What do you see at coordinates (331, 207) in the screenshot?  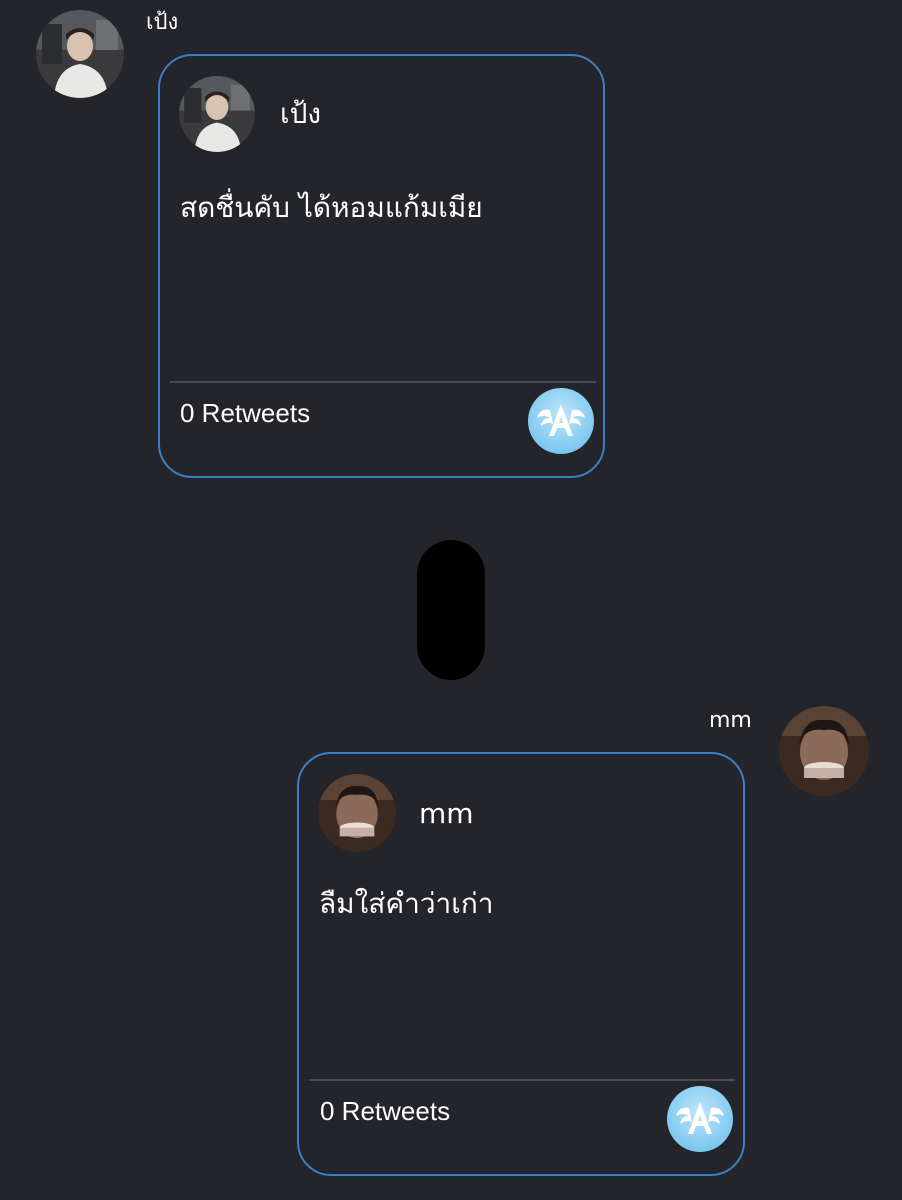 I see `card-tweet-text: สดชื่นคับ ได้หอมแก้มเมีย` at bounding box center [331, 207].